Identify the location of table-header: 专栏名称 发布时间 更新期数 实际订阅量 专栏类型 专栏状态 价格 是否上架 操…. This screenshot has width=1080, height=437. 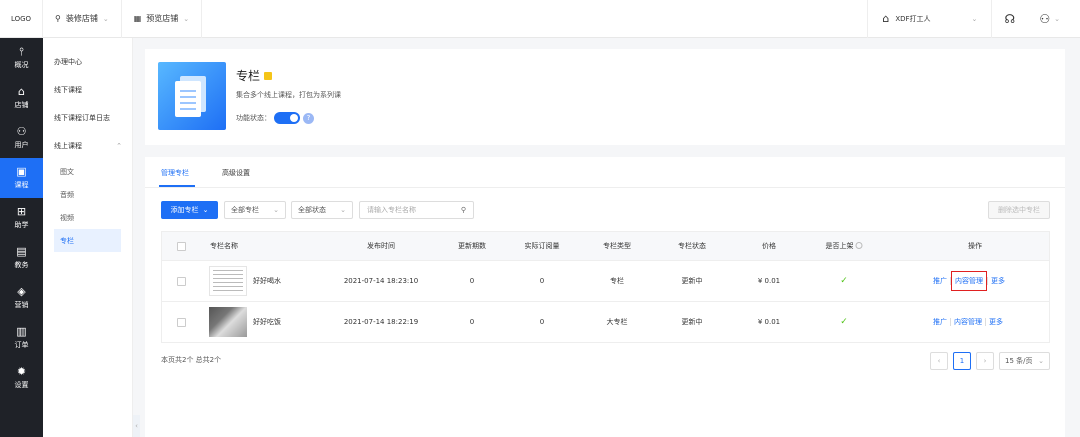
(605, 246).